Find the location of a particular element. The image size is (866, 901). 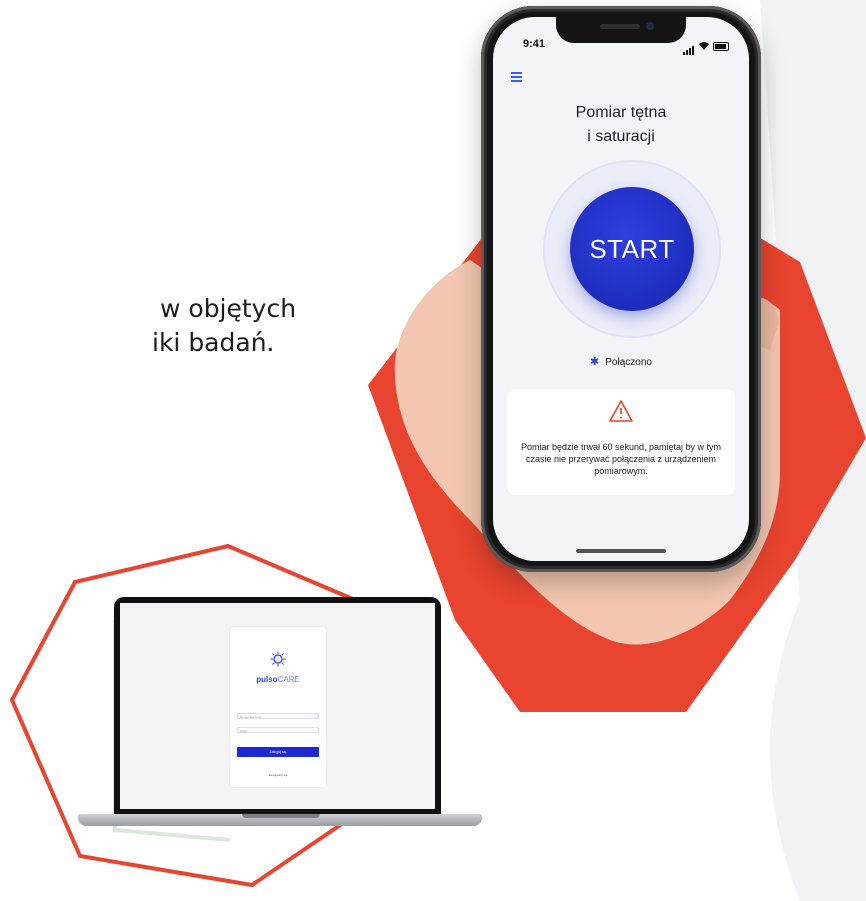

warning-triangle-icon is located at coordinates (621, 411).